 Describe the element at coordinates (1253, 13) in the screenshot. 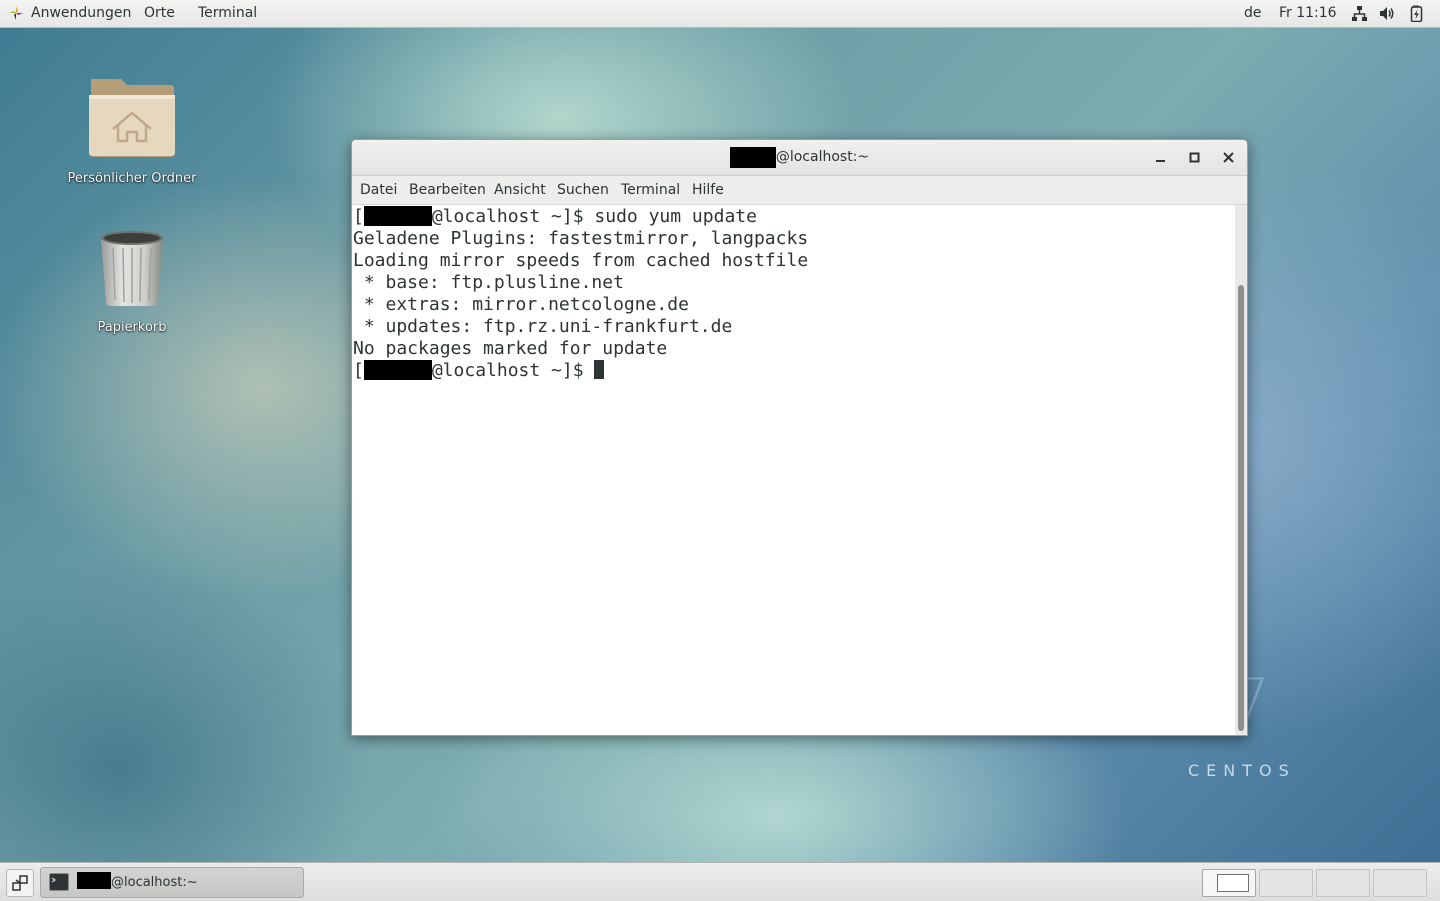

I see `keyboard-layout-indicator: de` at that location.